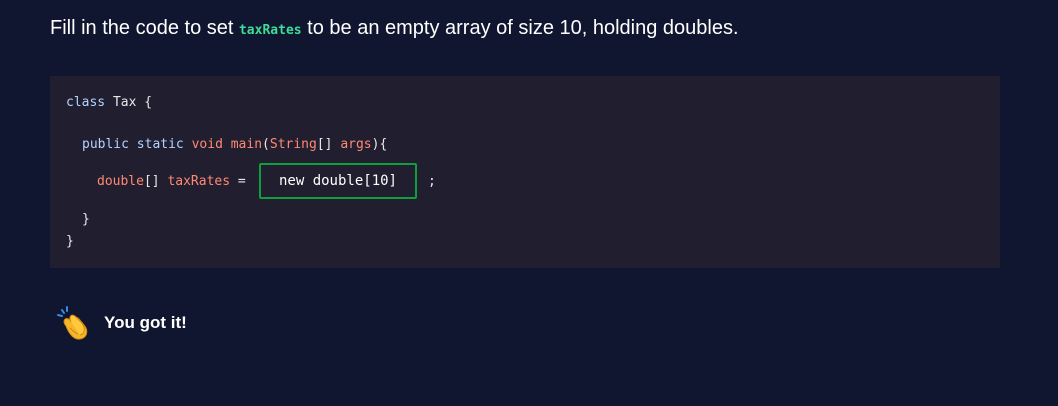  I want to click on code-function-name: main, so click(242, 144).